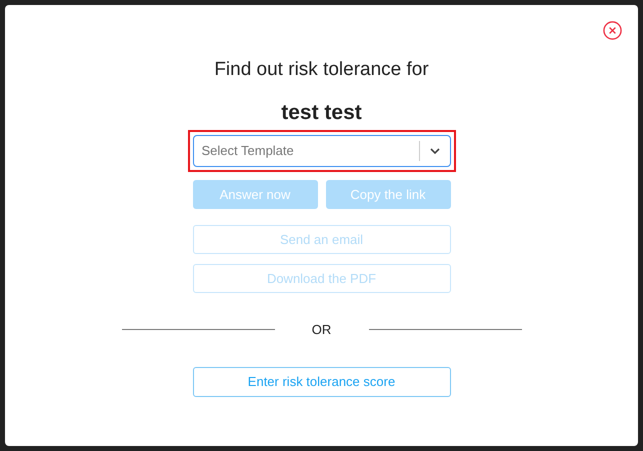 Image resolution: width=643 pixels, height=451 pixels. I want to click on dialog-title: Find out risk tolerance for, so click(321, 70).